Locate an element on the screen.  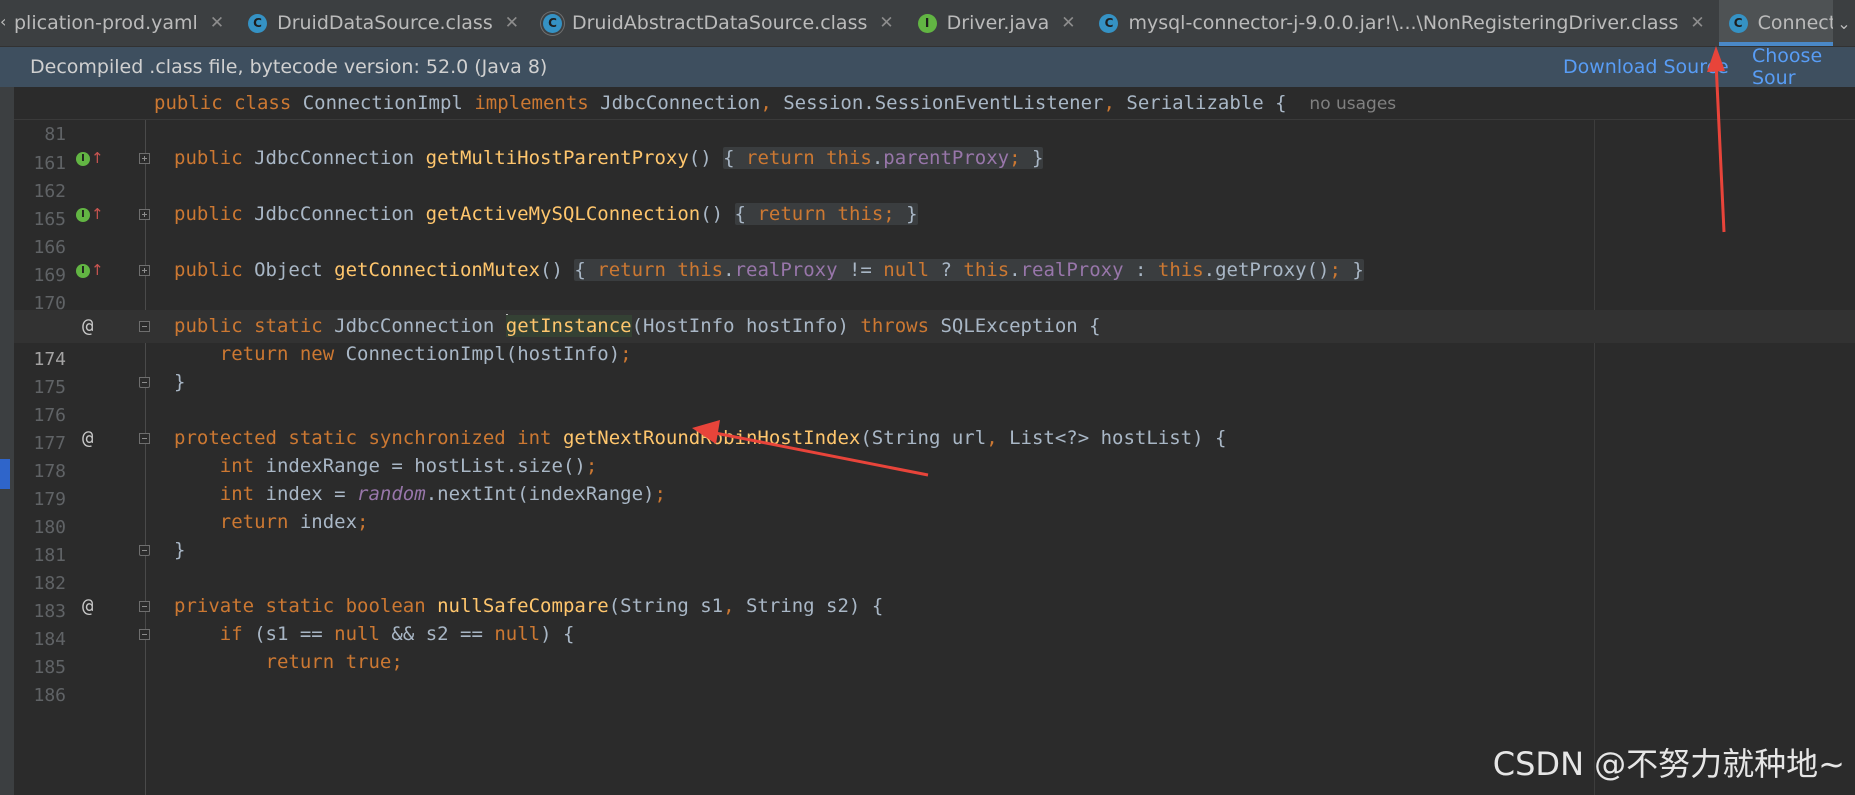
current-line-marker is located at coordinates (5, 474).